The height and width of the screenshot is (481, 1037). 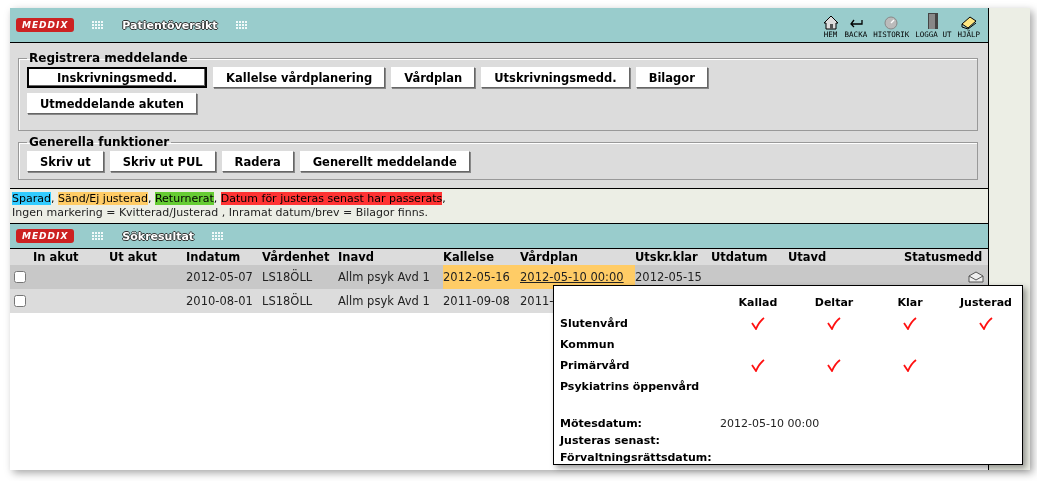 What do you see at coordinates (162, 161) in the screenshot?
I see `action-button: Skriv ut PUL` at bounding box center [162, 161].